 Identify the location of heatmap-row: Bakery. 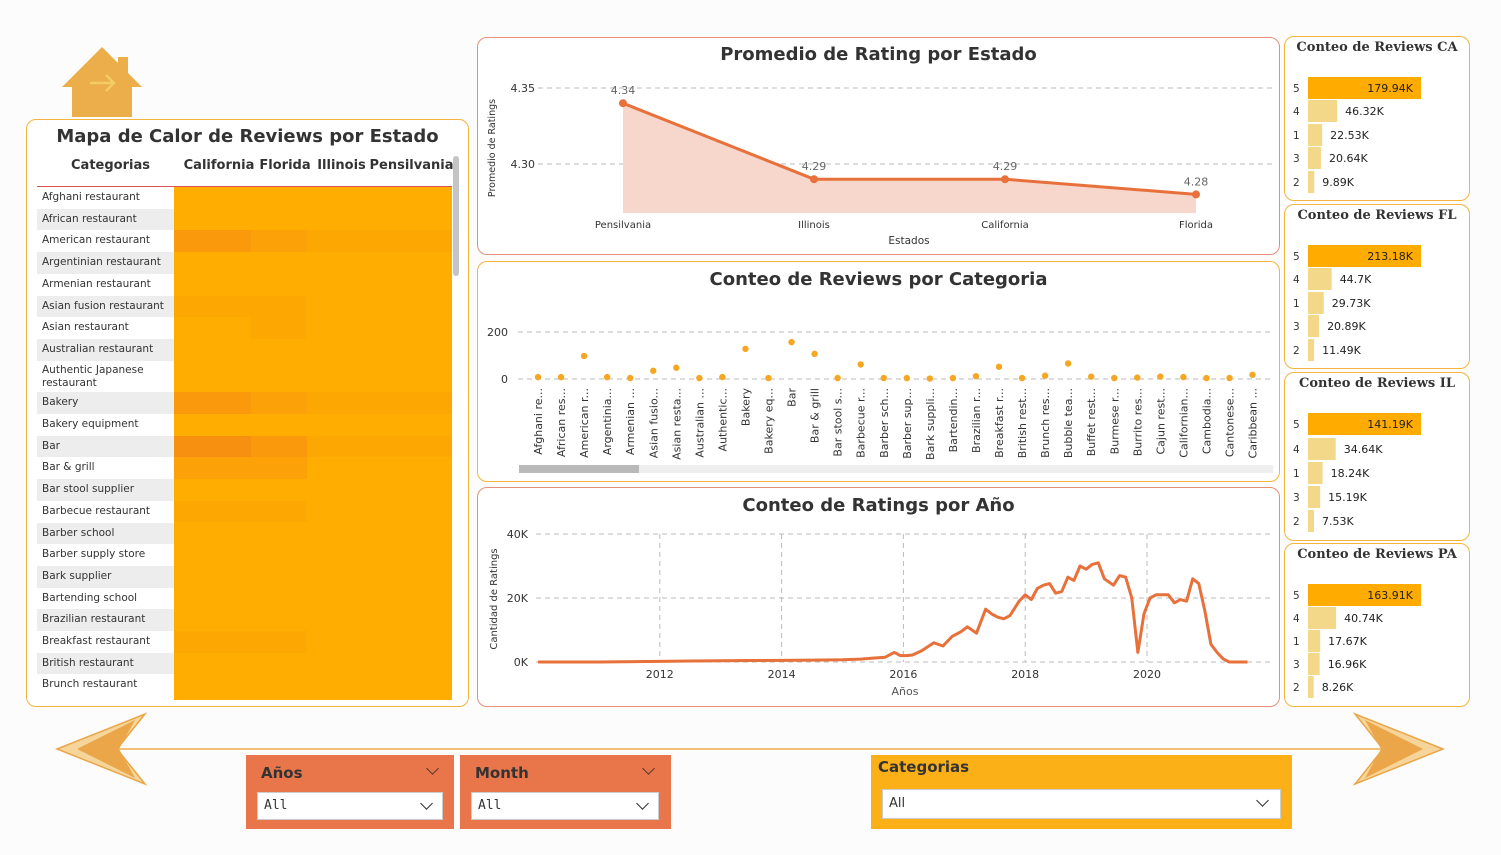
(244, 403).